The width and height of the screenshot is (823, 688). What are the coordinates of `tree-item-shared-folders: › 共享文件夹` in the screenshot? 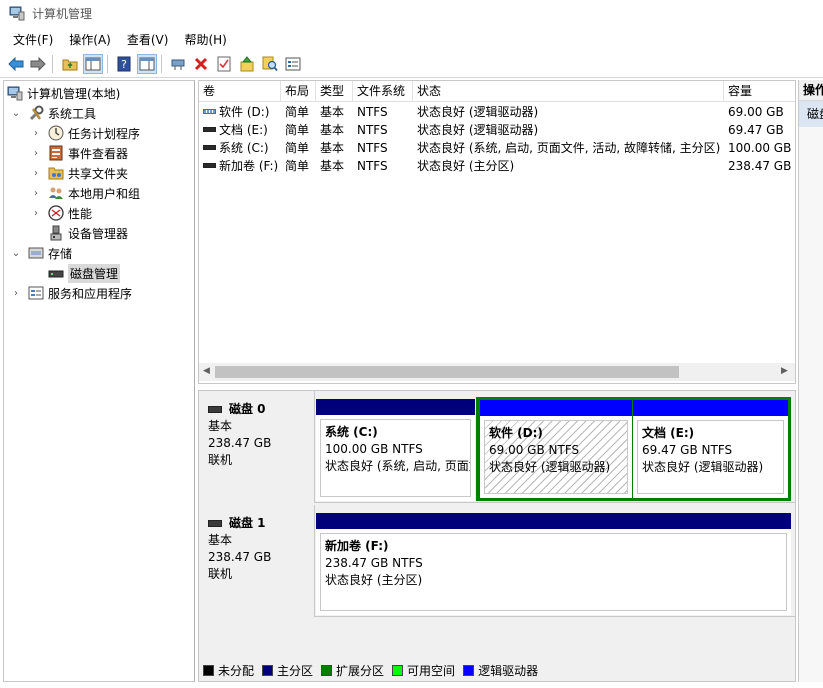 It's located at (125, 173).